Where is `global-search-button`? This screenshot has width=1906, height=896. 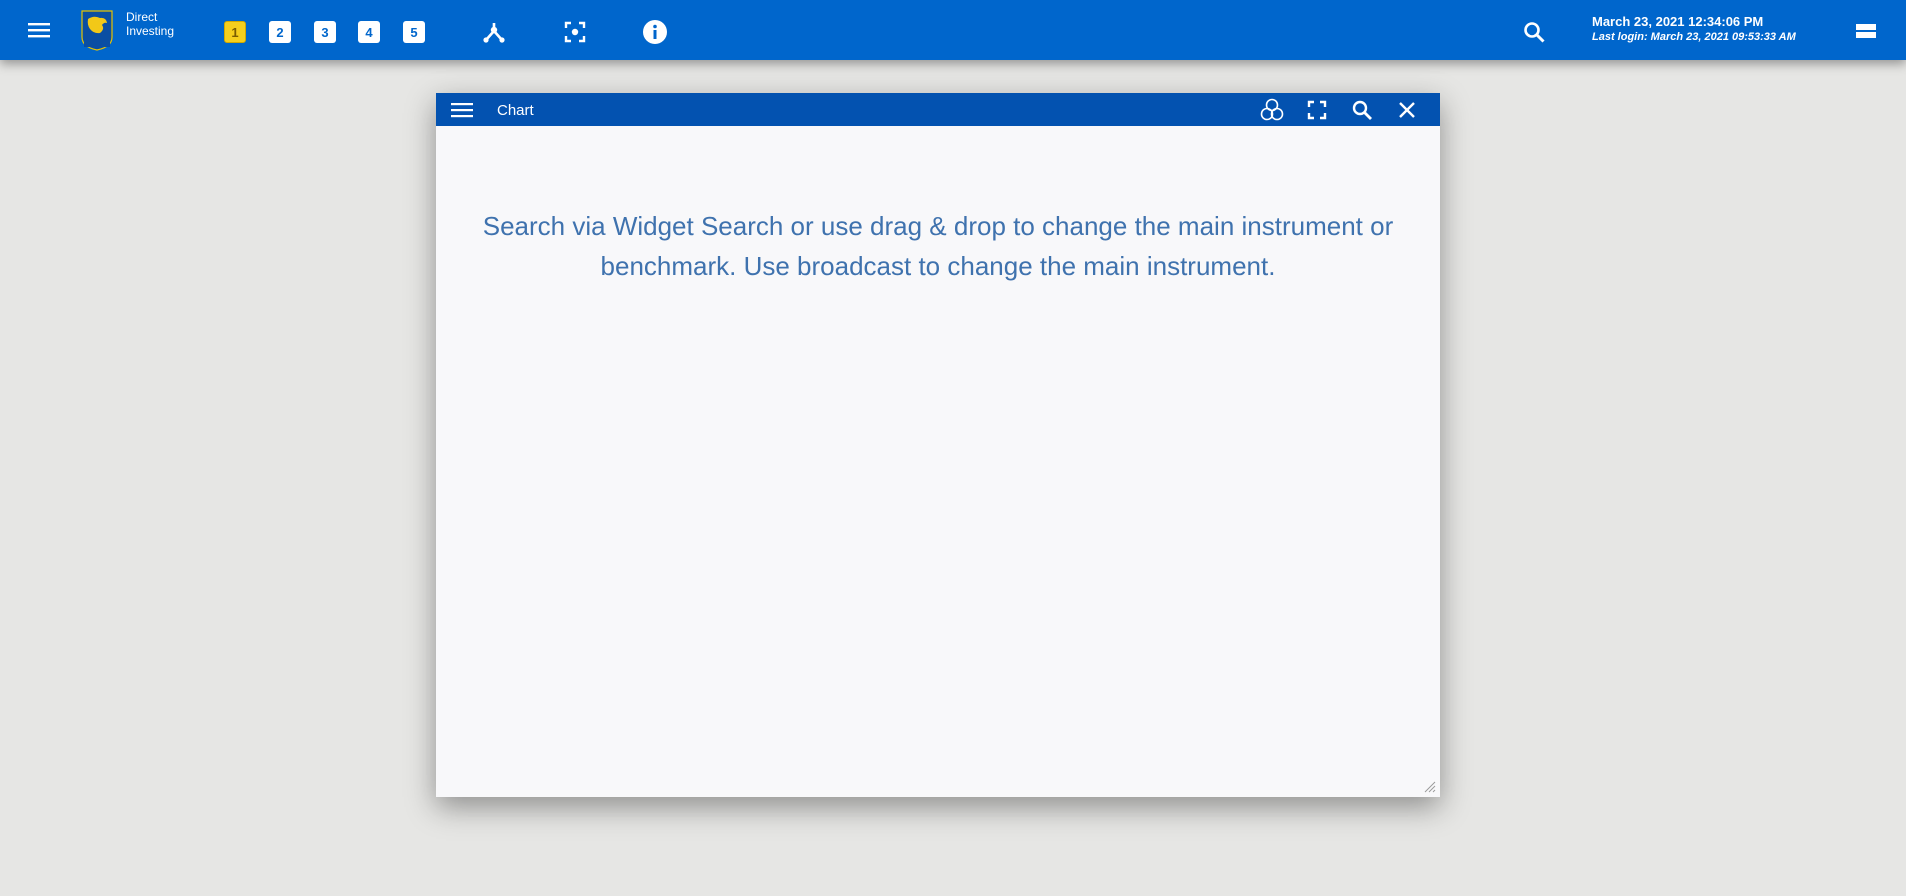 global-search-button is located at coordinates (1534, 32).